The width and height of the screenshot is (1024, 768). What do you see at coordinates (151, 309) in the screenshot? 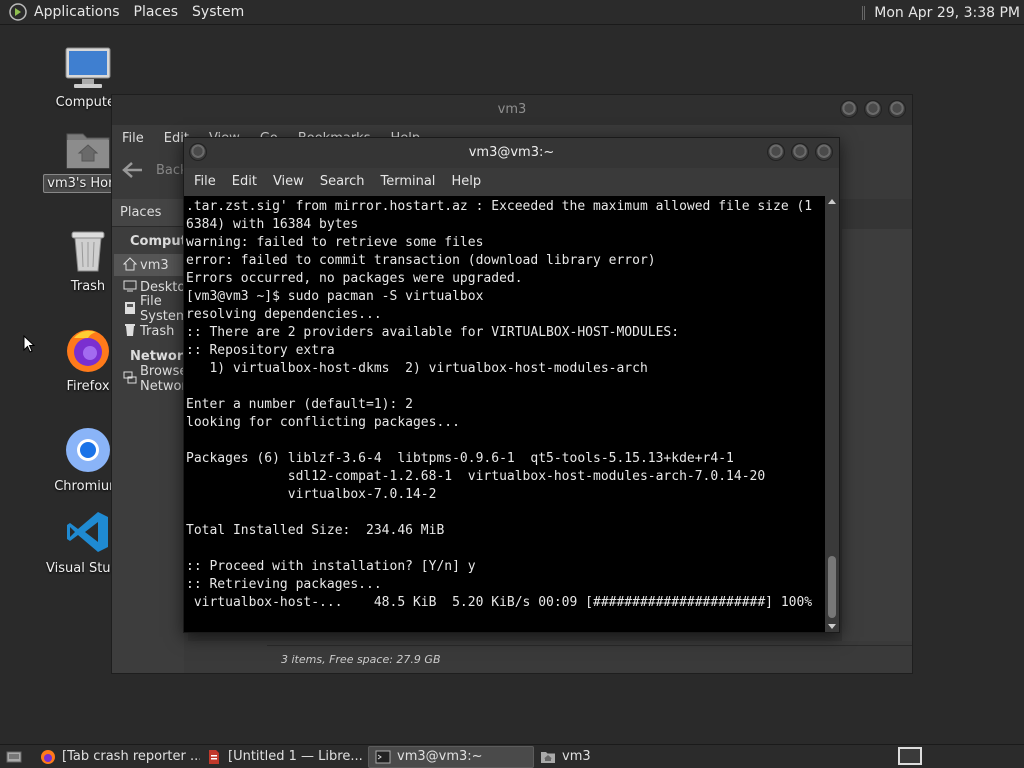
I see `sidebar-item-filesystem: File System` at bounding box center [151, 309].